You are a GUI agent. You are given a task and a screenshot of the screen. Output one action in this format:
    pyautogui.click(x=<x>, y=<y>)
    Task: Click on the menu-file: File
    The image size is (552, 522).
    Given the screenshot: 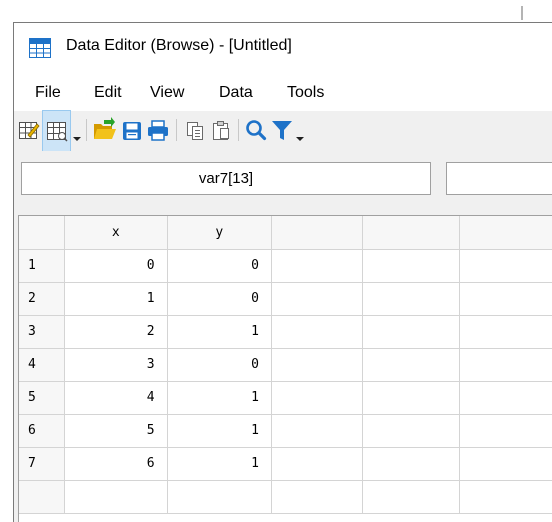 What is the action you would take?
    pyautogui.click(x=48, y=93)
    